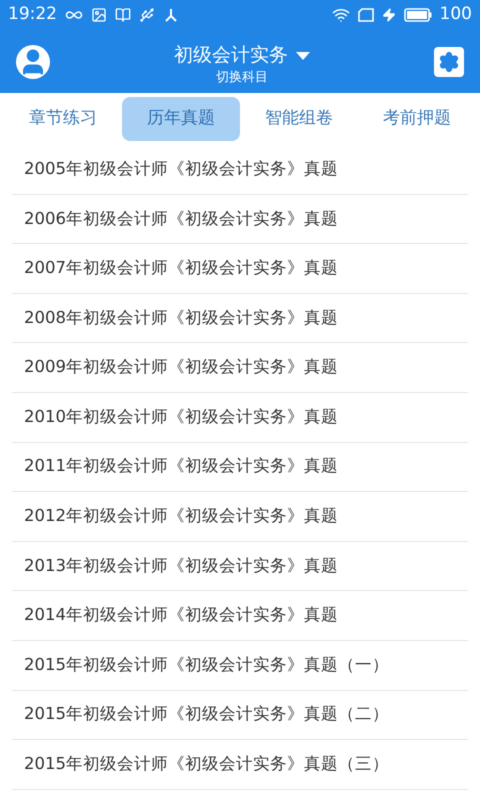 The height and width of the screenshot is (800, 480). I want to click on exam-list-item: 2008年初级会计师《初级会计实务》真题, so click(240, 319).